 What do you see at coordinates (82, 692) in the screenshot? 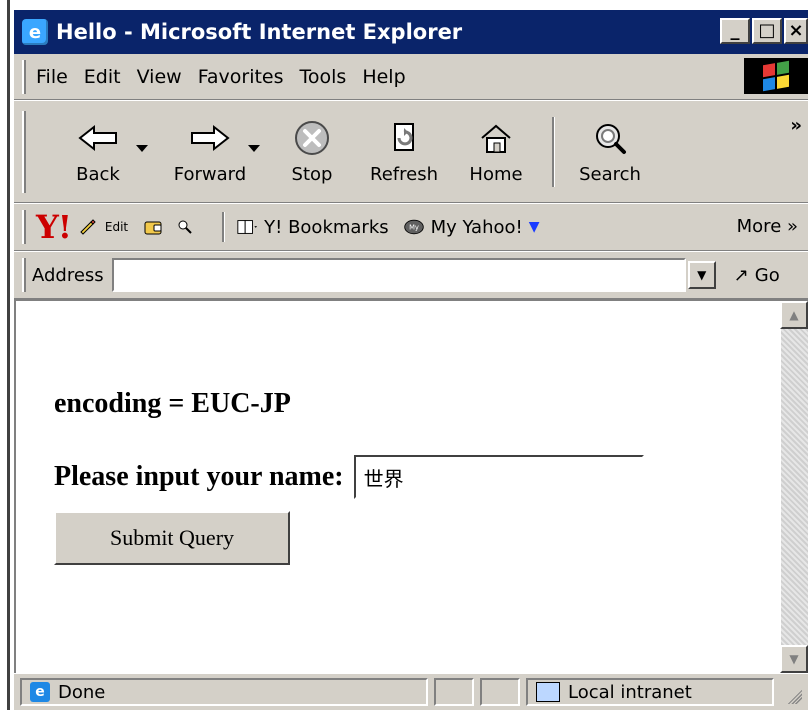
I see `status-text: Done` at bounding box center [82, 692].